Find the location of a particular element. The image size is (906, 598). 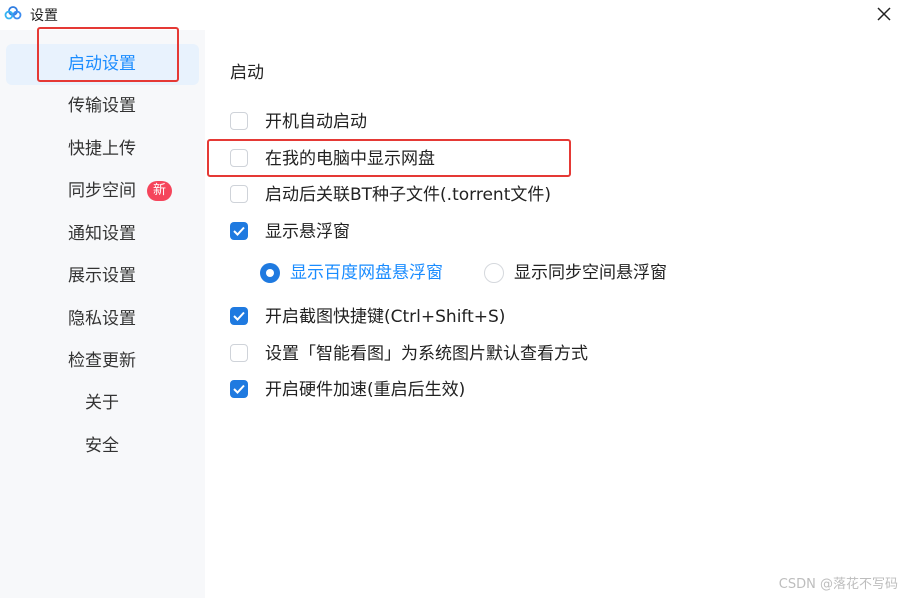

sidebar-item-privacy: 隐私设置 is located at coordinates (102, 319).